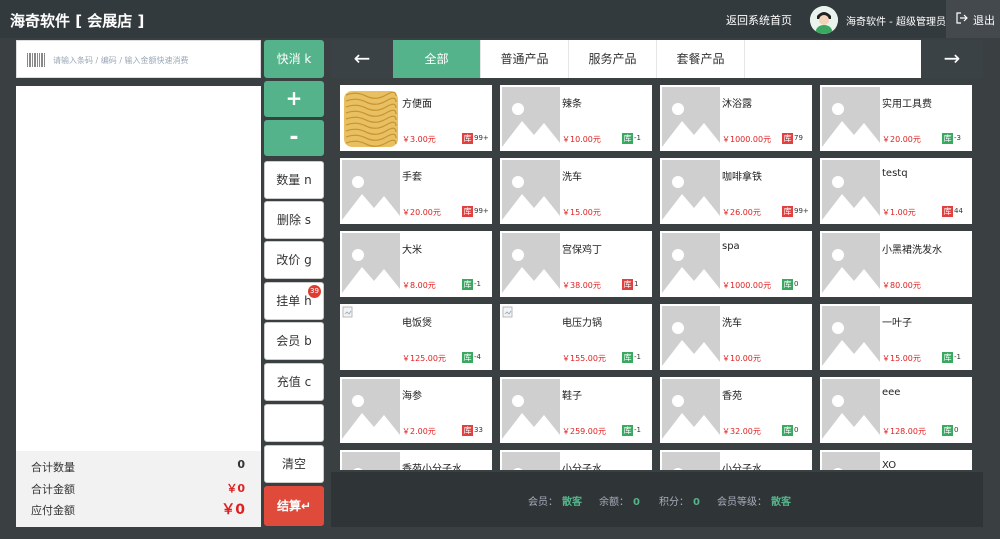 The height and width of the screenshot is (539, 1000). What do you see at coordinates (742, 502) in the screenshot?
I see `member-level-label: 会员等级：` at bounding box center [742, 502].